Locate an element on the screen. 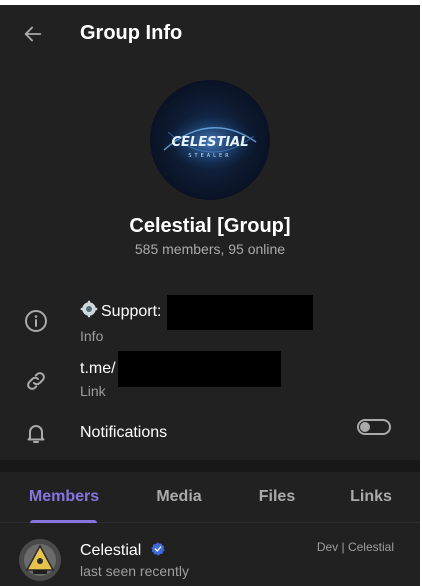 Image resolution: width=422 pixels, height=586 pixels. back-button is located at coordinates (33, 34).